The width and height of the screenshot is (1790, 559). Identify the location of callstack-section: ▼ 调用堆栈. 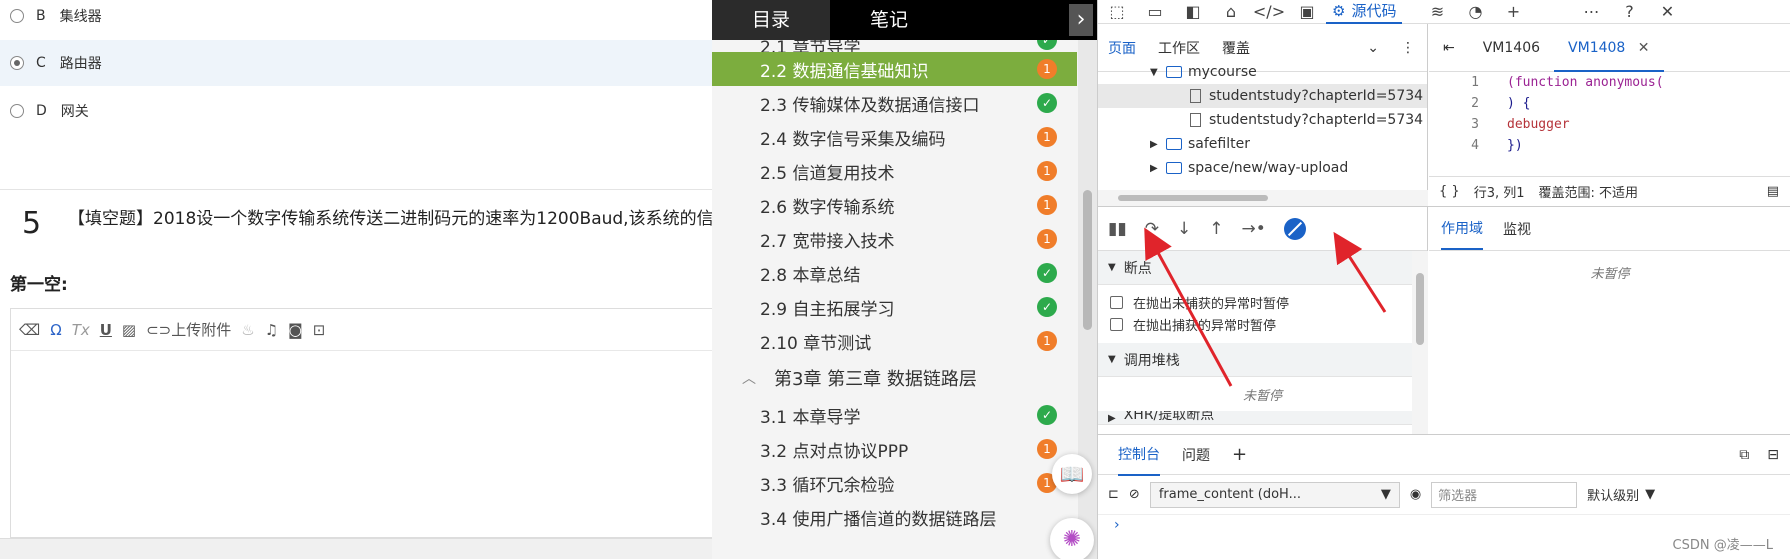
(1262, 360).